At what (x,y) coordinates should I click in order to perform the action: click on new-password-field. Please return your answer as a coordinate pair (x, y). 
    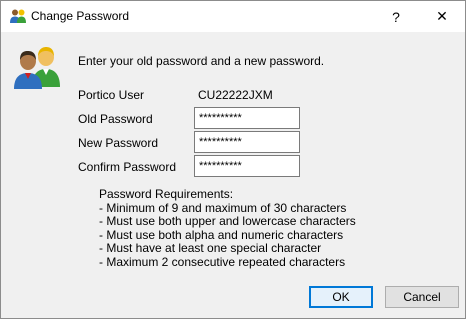
    Looking at the image, I should click on (247, 142).